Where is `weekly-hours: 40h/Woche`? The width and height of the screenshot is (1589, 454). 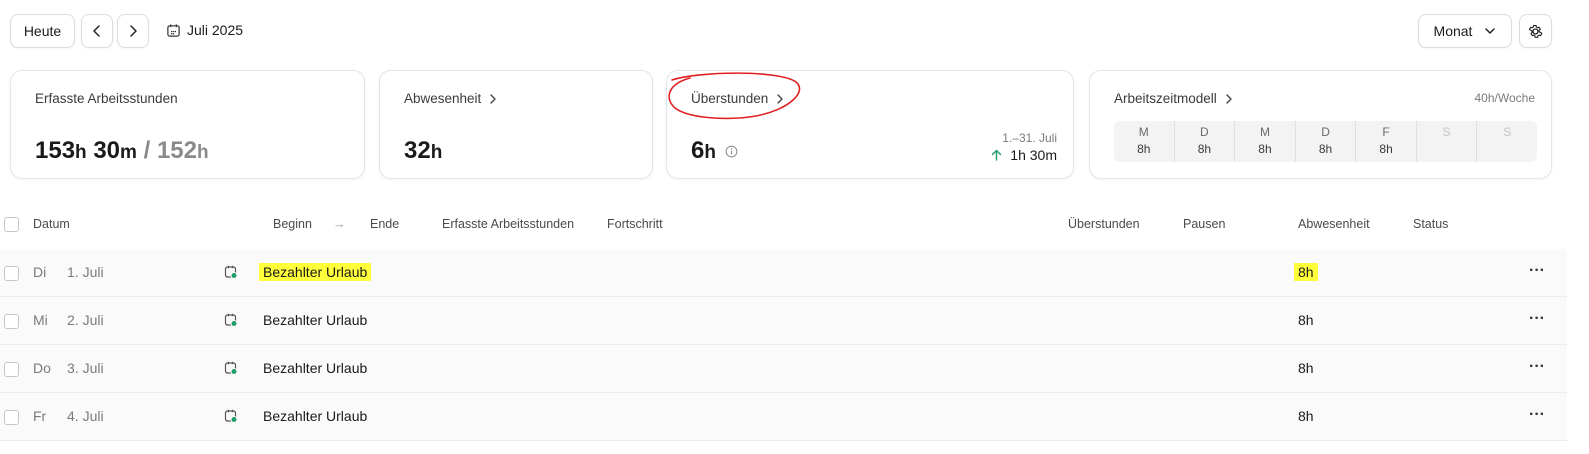 weekly-hours: 40h/Woche is located at coordinates (1505, 98).